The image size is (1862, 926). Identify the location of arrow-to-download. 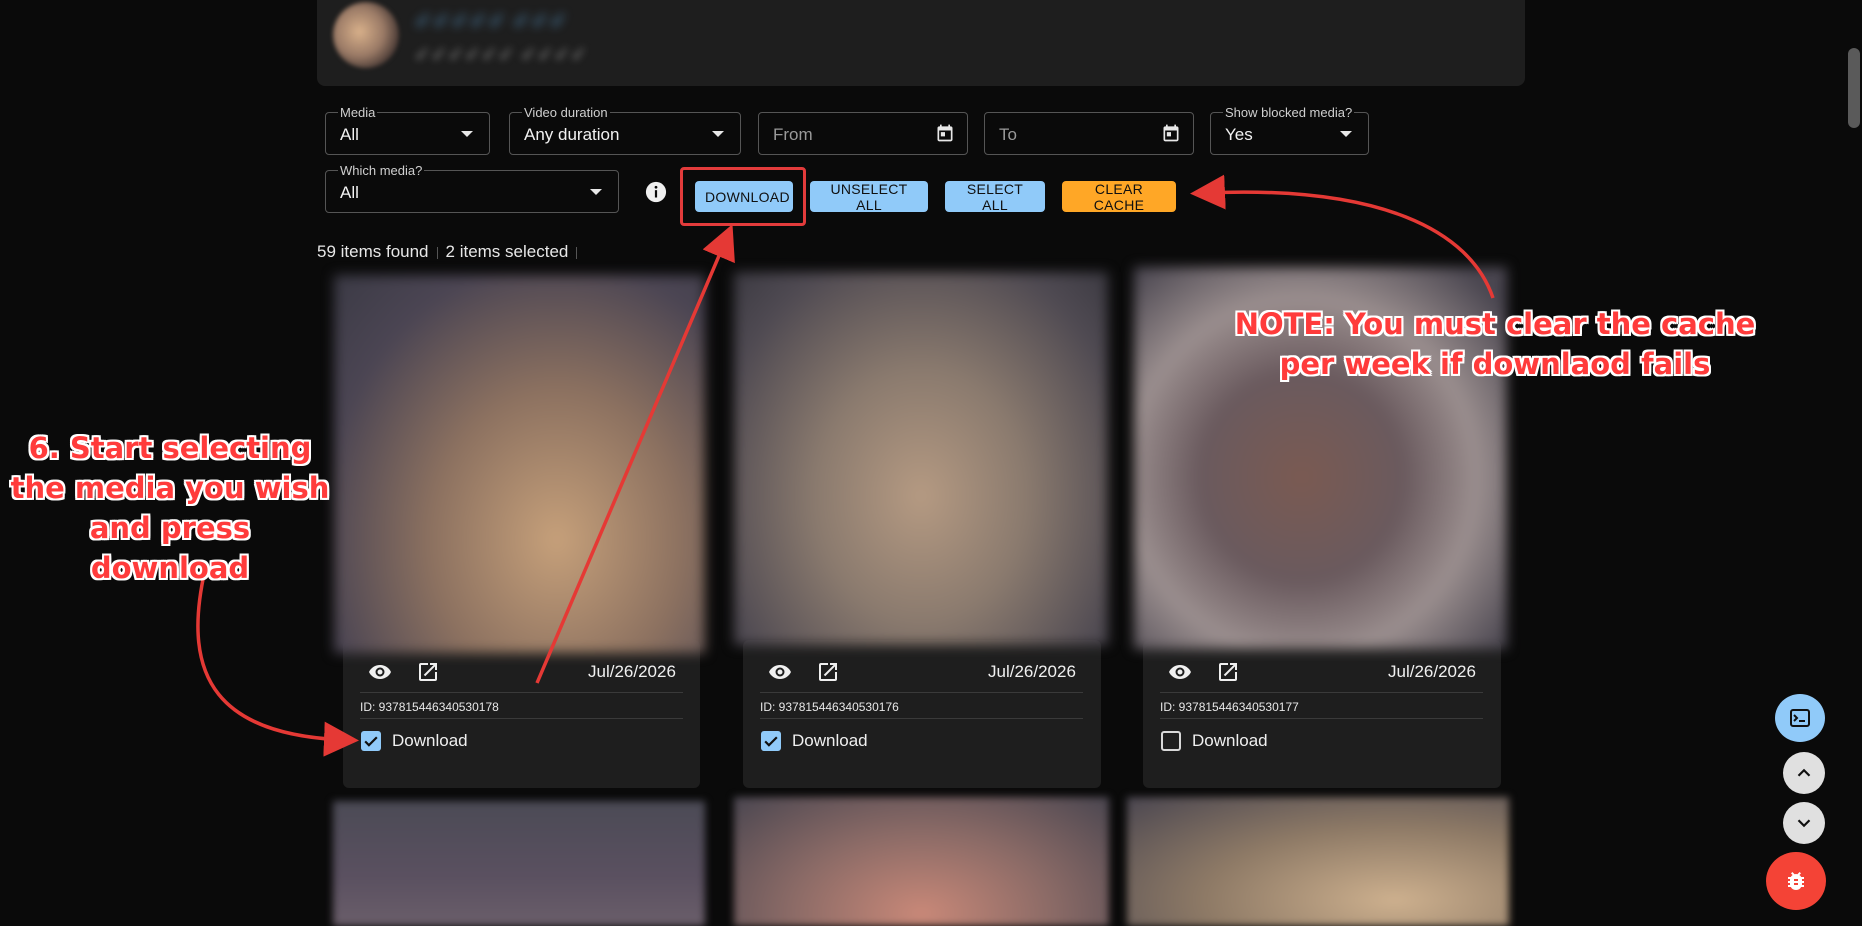
(635, 454).